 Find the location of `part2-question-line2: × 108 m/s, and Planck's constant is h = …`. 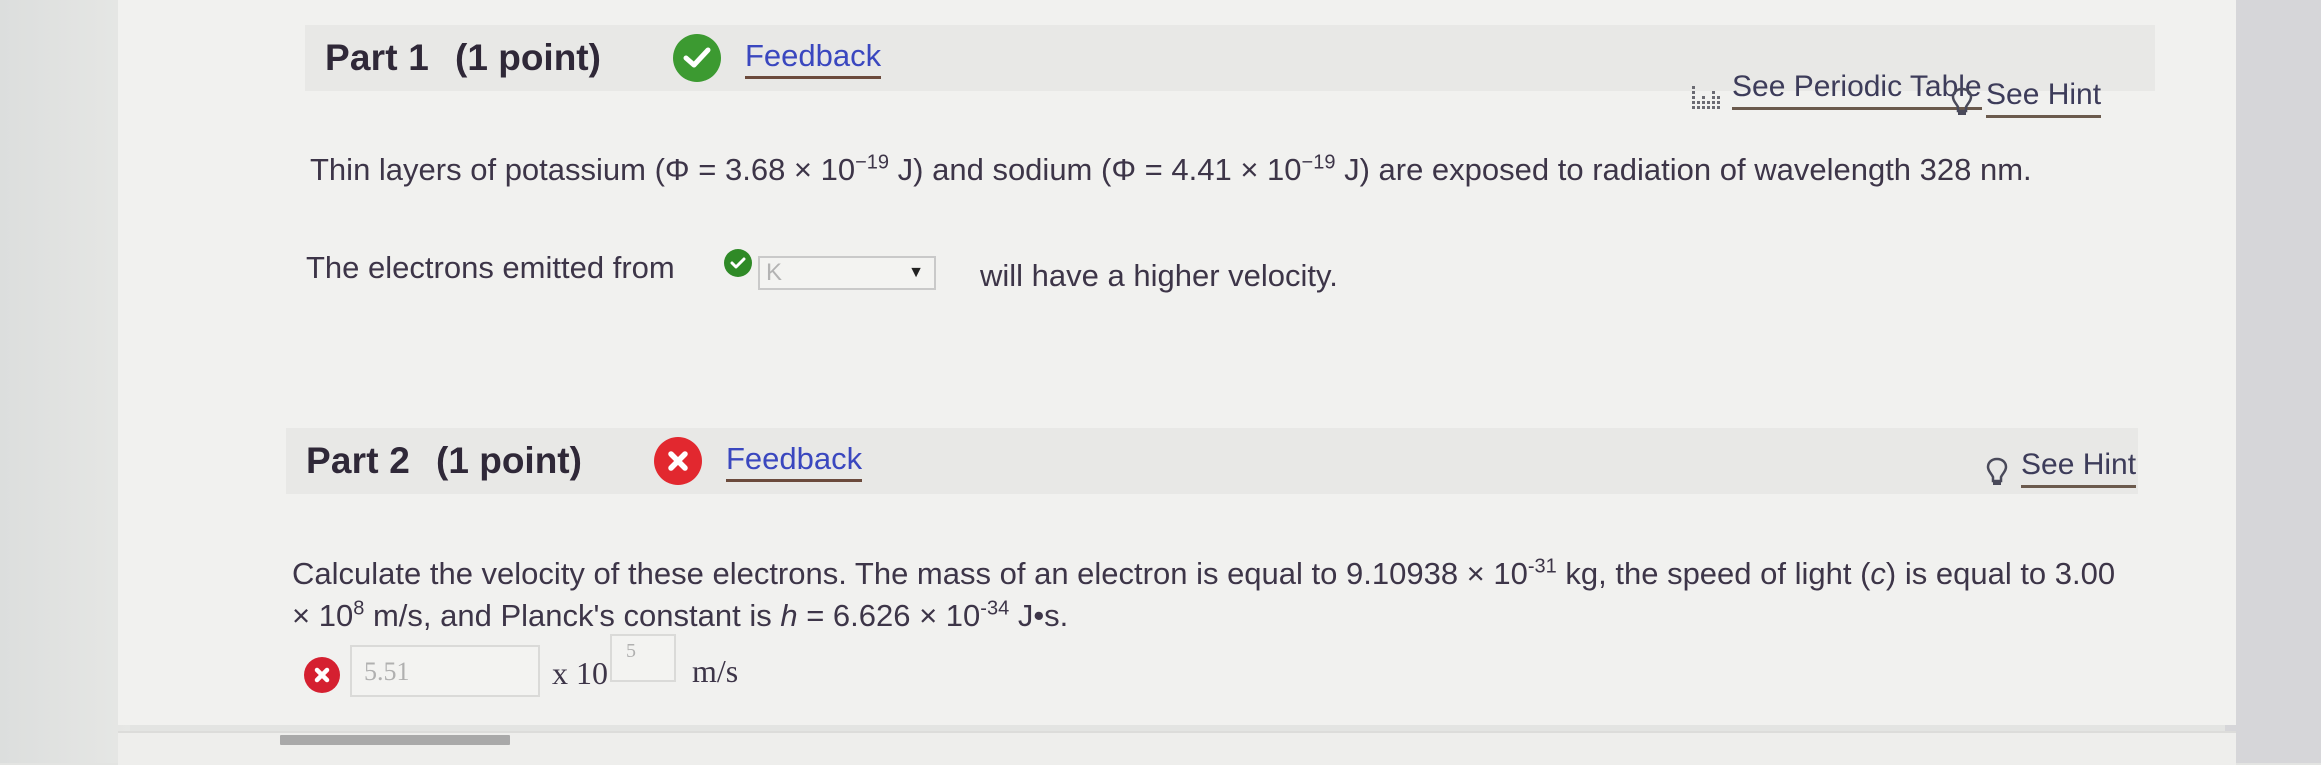

part2-question-line2: × 108 m/s, and Planck's constant is h = … is located at coordinates (680, 616).